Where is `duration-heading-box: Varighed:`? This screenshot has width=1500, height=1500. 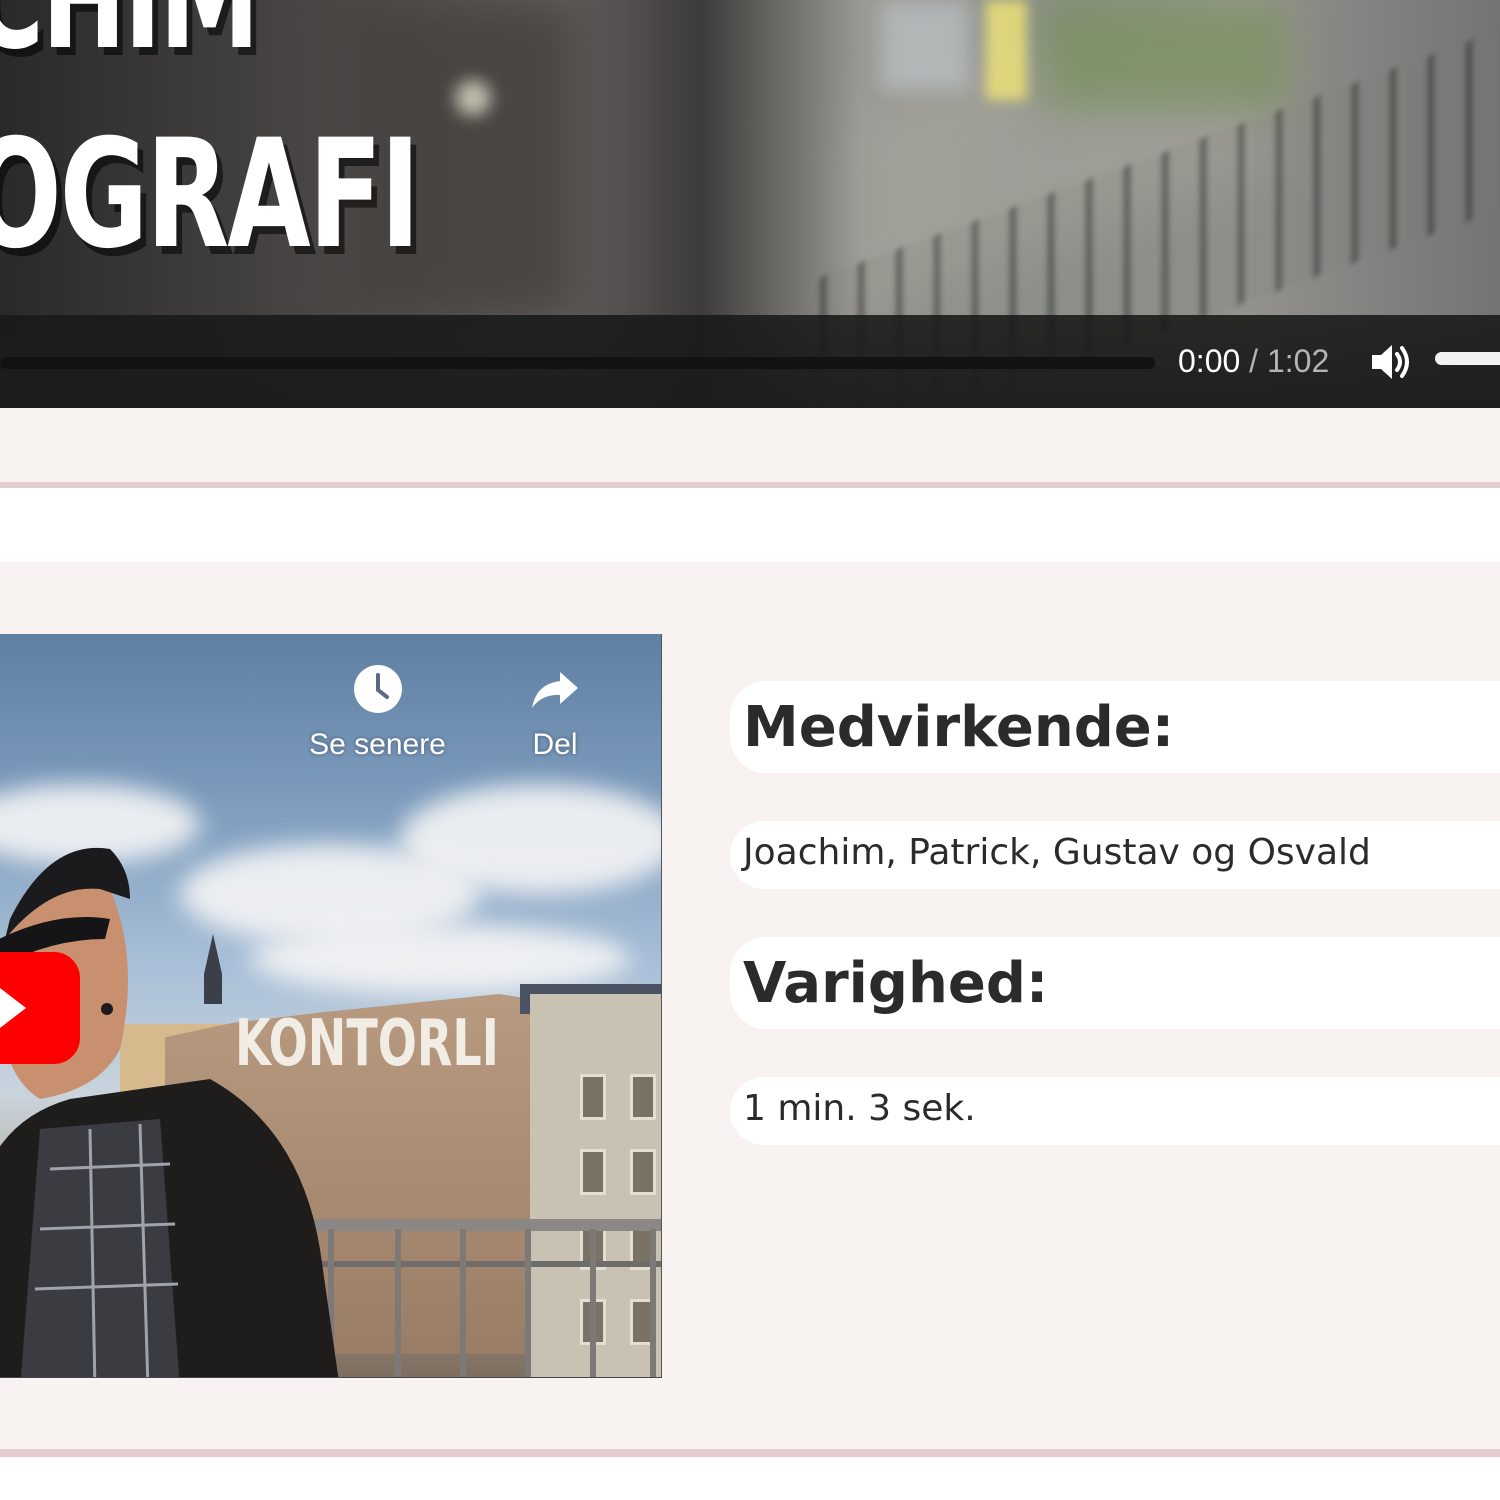 duration-heading-box: Varighed: is located at coordinates (1115, 983).